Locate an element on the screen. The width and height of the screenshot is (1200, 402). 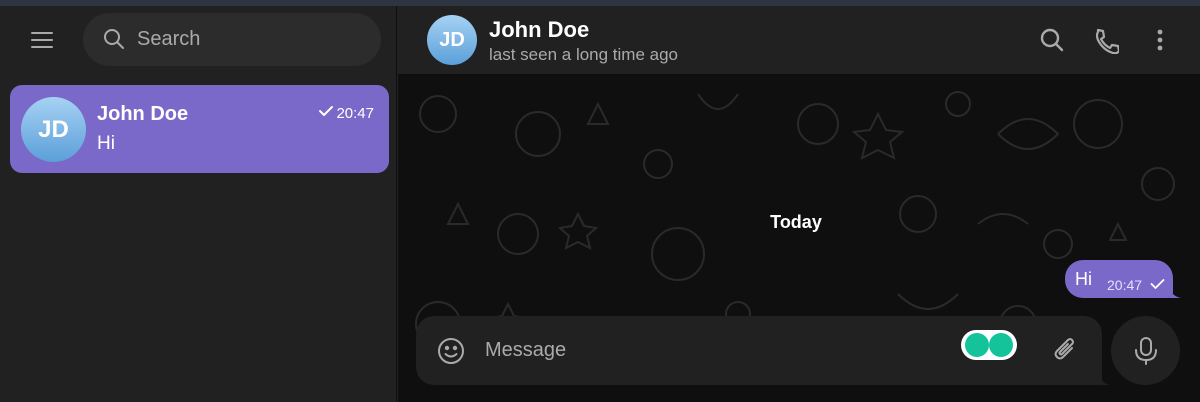
chat-time: 20:47 is located at coordinates (355, 113).